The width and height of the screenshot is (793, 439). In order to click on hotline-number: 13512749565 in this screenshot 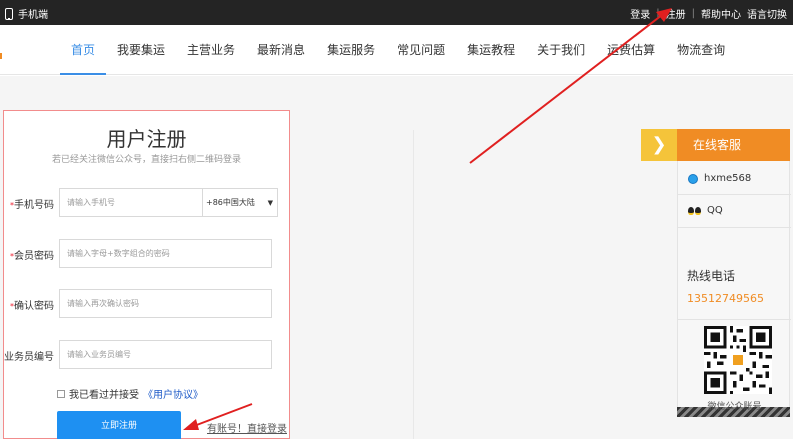, I will do `click(725, 298)`.